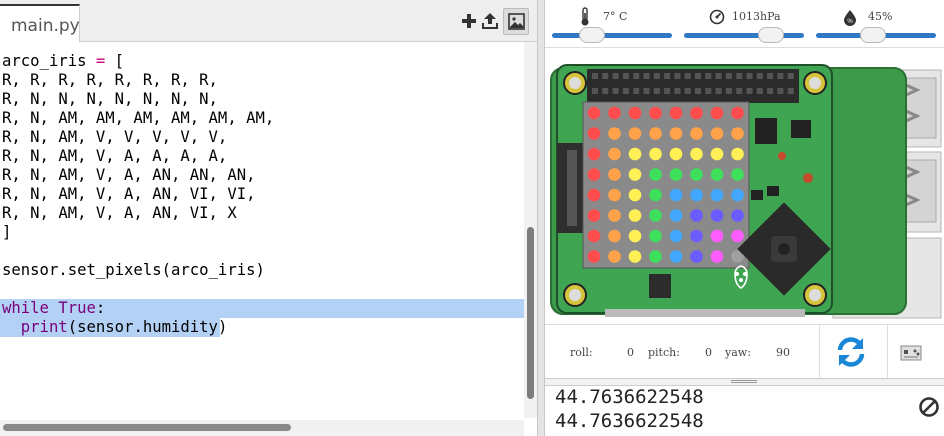 The height and width of the screenshot is (436, 944). Describe the element at coordinates (851, 352) in the screenshot. I see `rotate-icon` at that location.